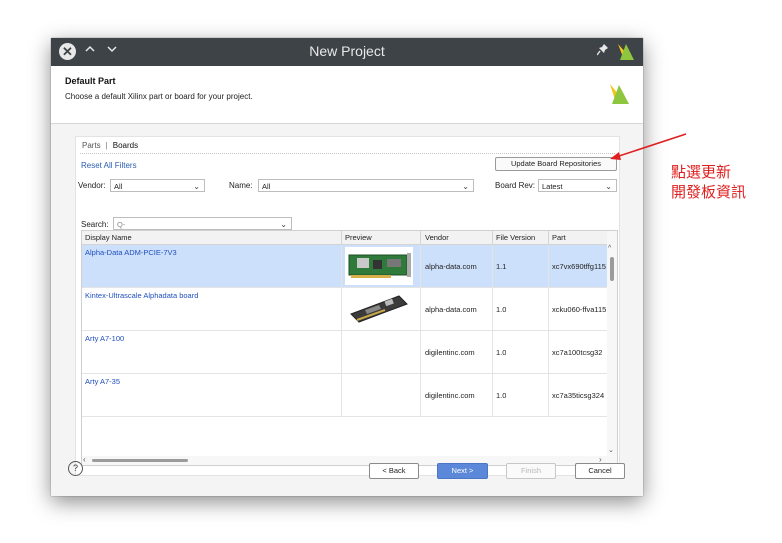  Describe the element at coordinates (709, 192) in the screenshot. I see `annotation-line-2: 開發板資訊` at that location.